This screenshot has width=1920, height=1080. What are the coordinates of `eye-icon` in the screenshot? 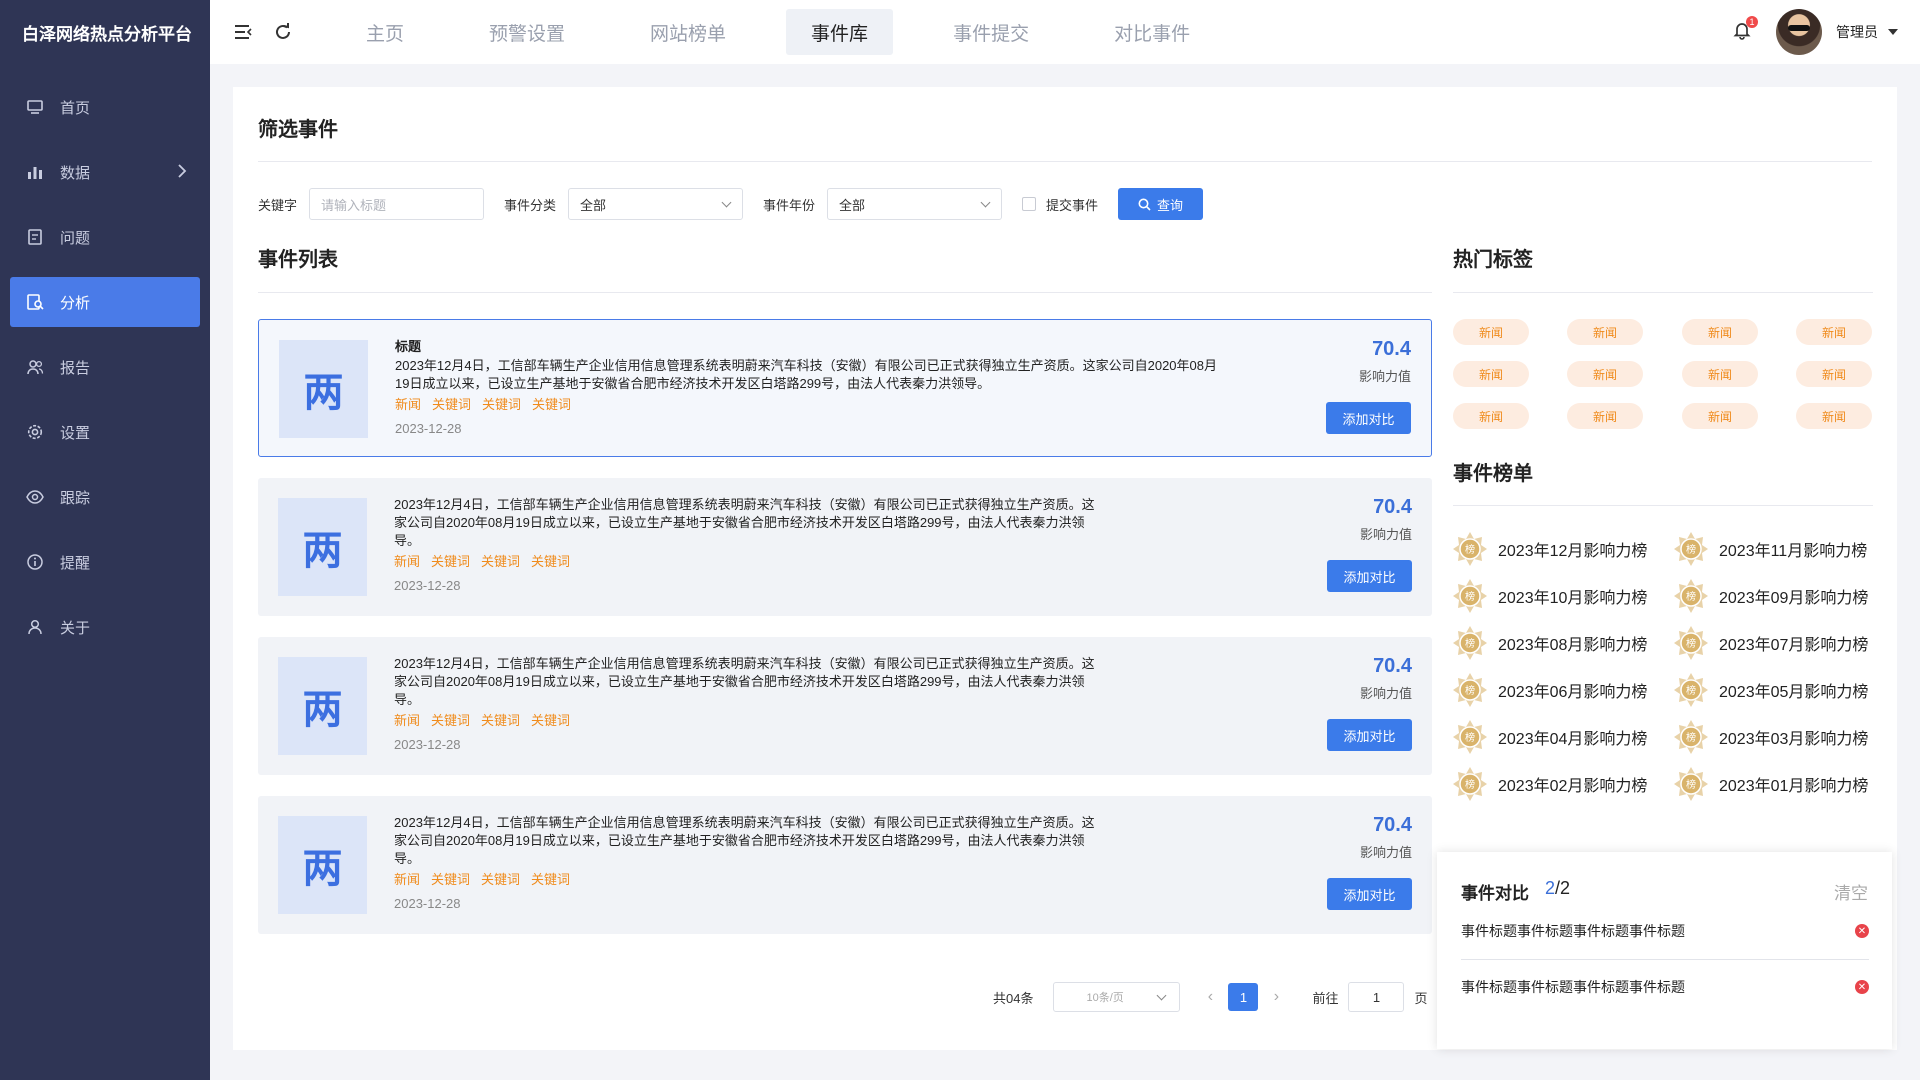 It's located at (35, 497).